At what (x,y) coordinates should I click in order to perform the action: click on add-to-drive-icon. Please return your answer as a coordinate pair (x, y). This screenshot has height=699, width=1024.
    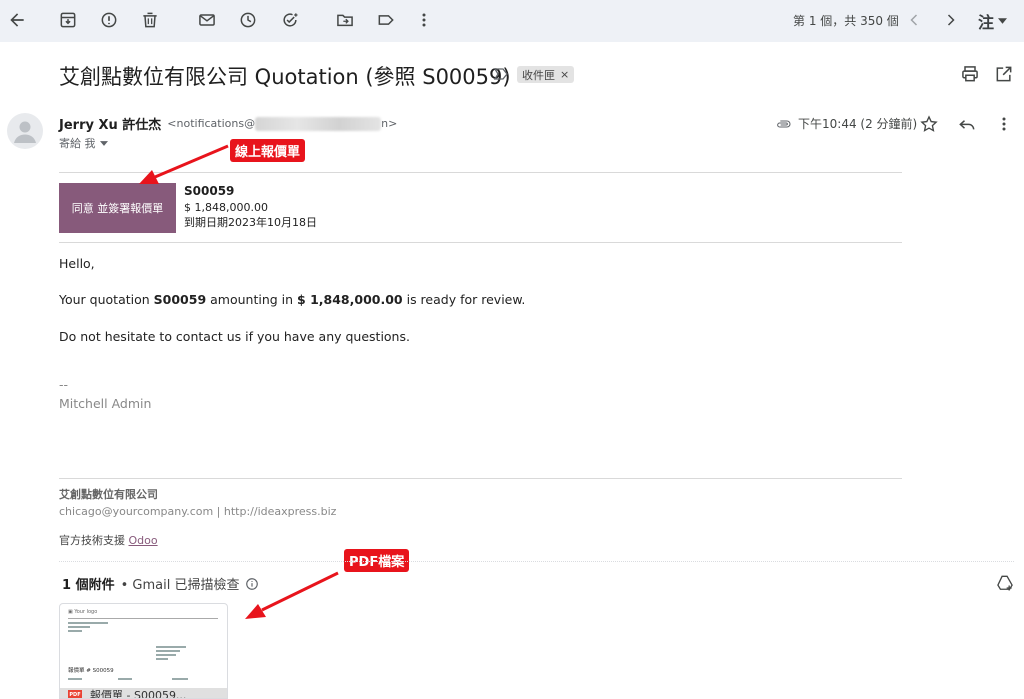
    Looking at the image, I should click on (1005, 583).